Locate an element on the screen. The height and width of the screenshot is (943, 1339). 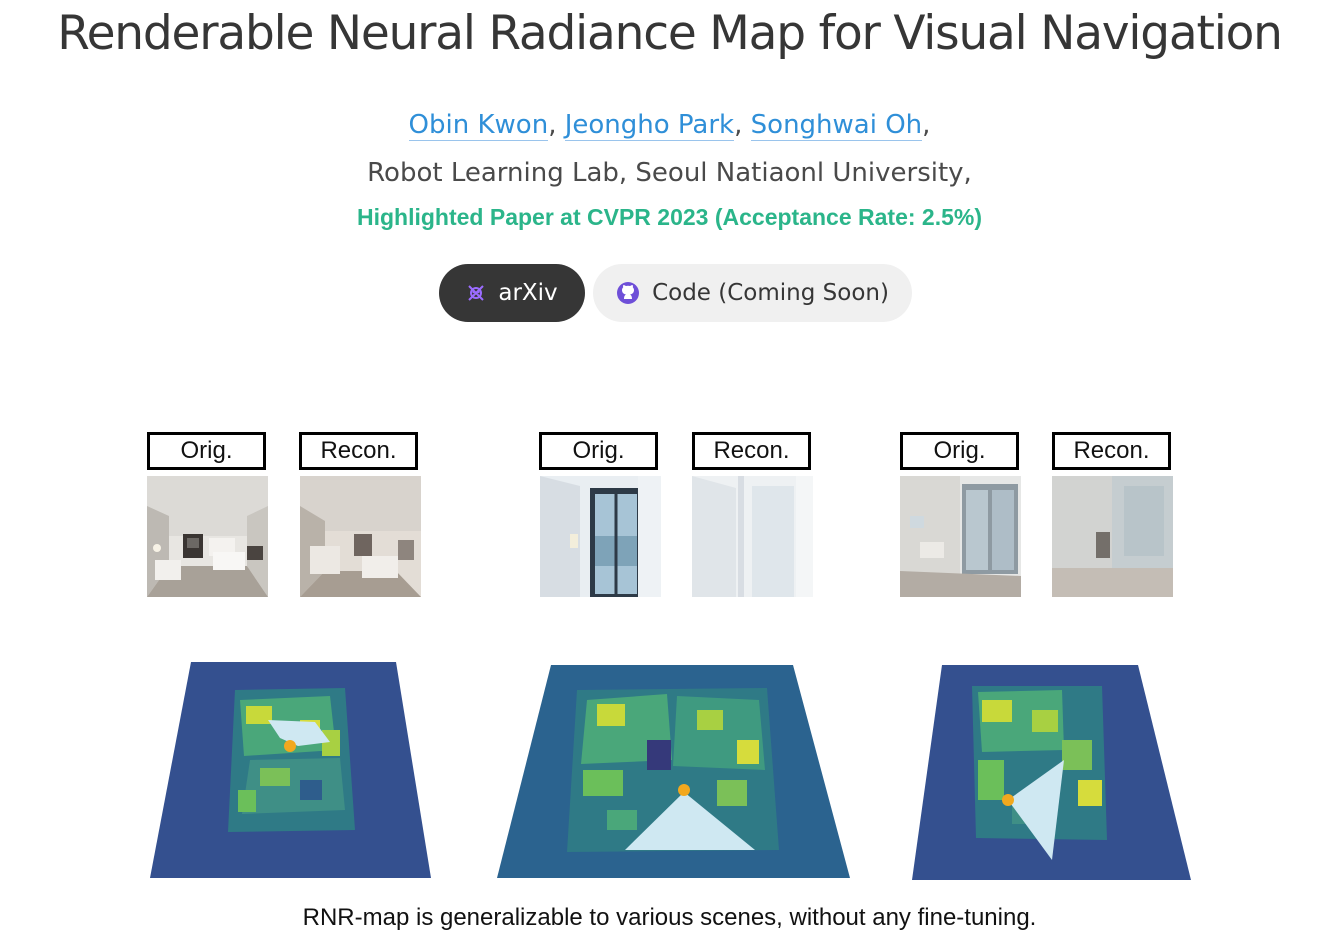
arxiv-icon is located at coordinates (476, 293).